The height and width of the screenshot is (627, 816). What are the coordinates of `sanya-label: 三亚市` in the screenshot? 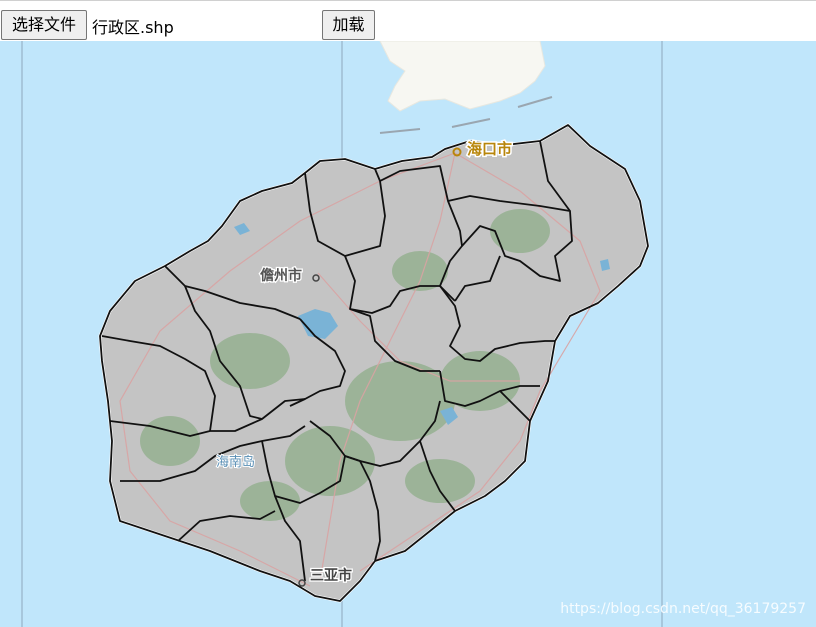 It's located at (331, 575).